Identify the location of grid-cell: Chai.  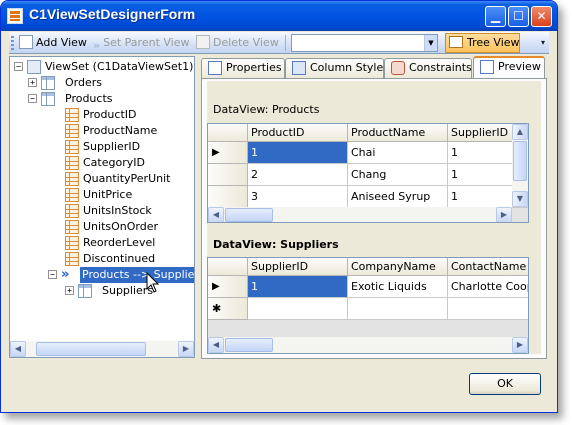
(398, 153).